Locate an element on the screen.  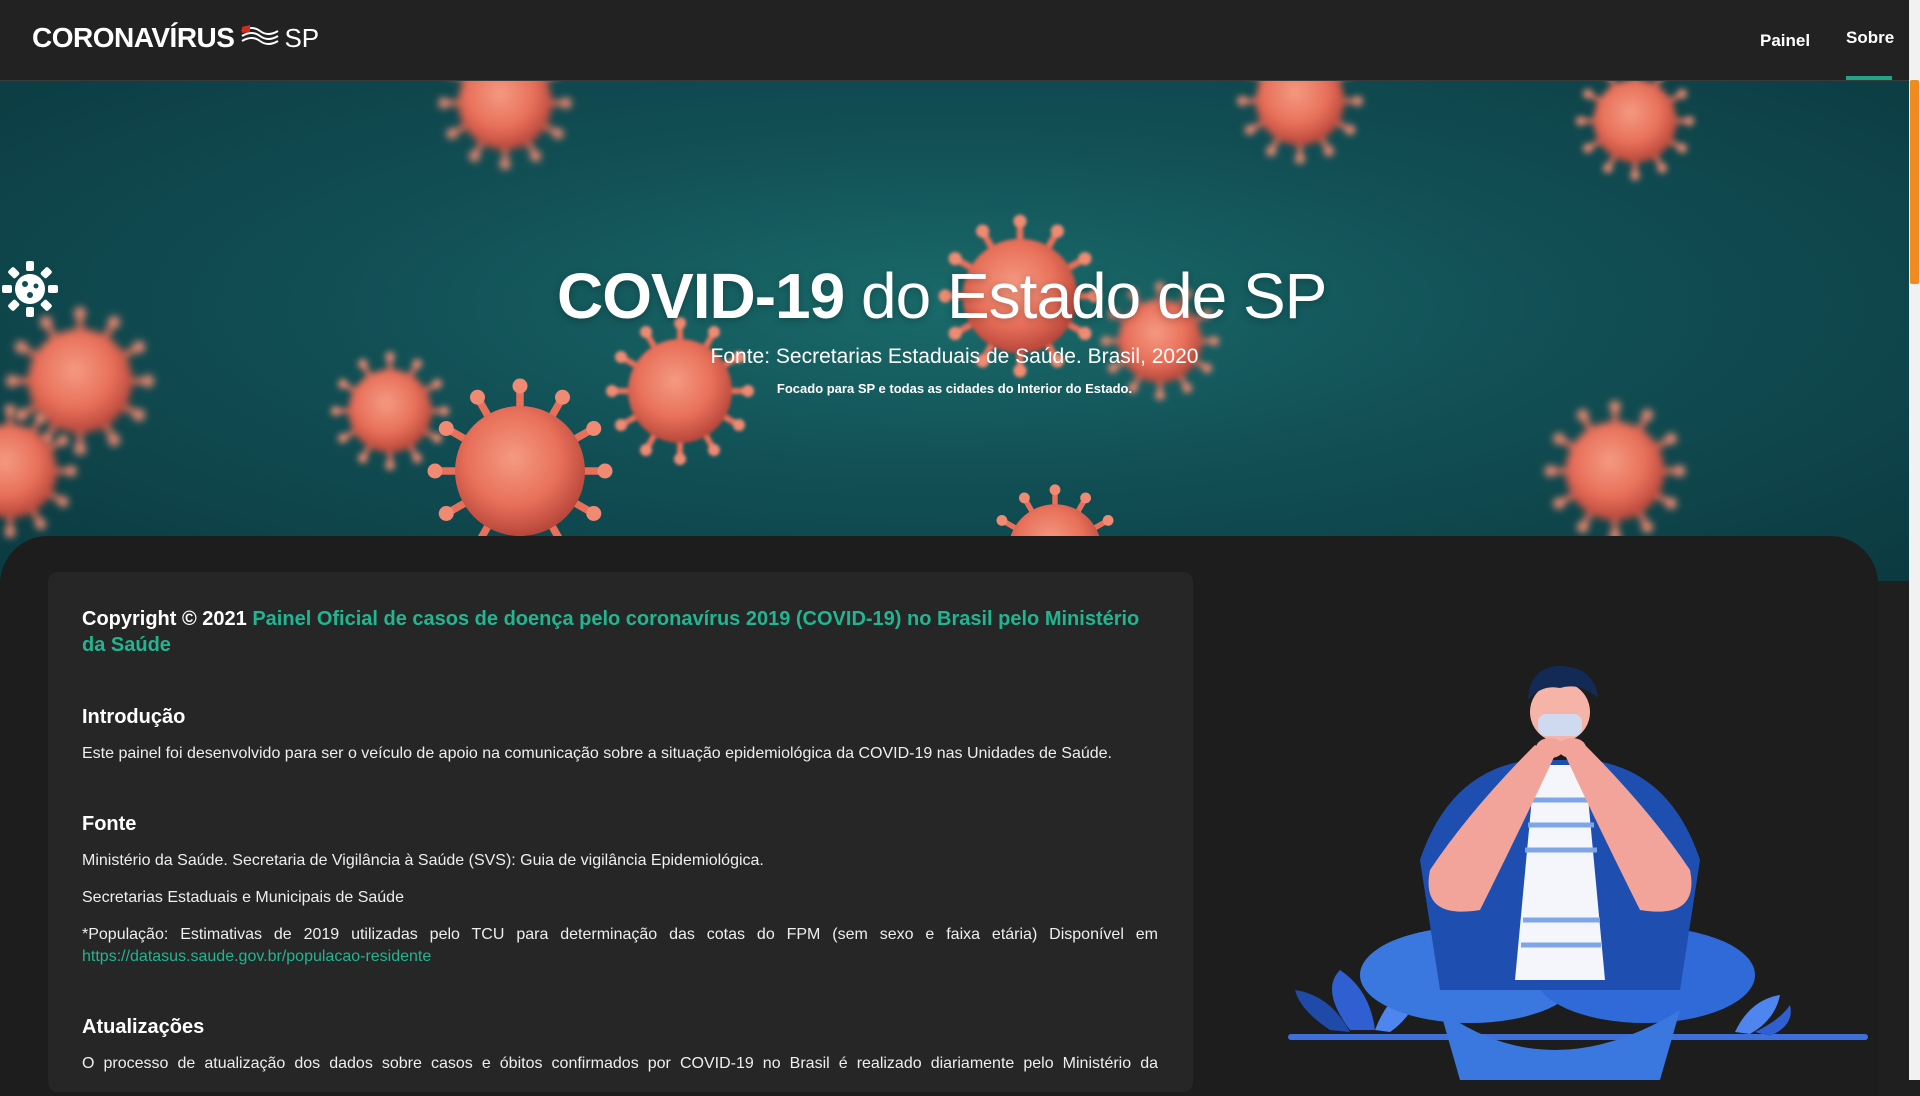
brand-title: CORONAVÍRUS is located at coordinates (133, 37).